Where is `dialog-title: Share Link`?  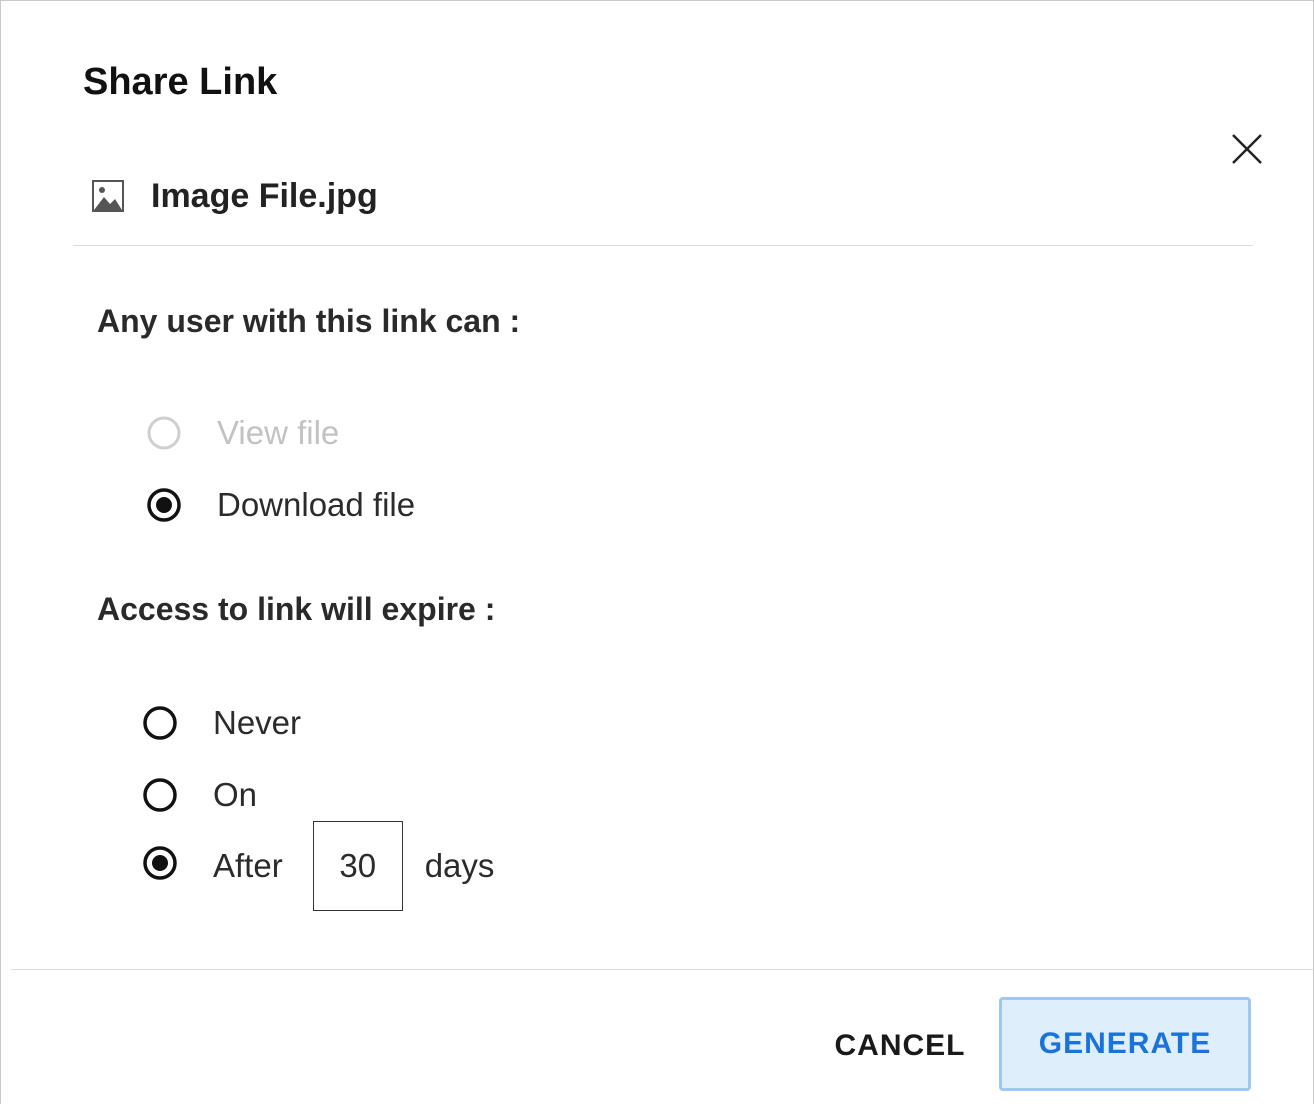
dialog-title: Share Link is located at coordinates (180, 82).